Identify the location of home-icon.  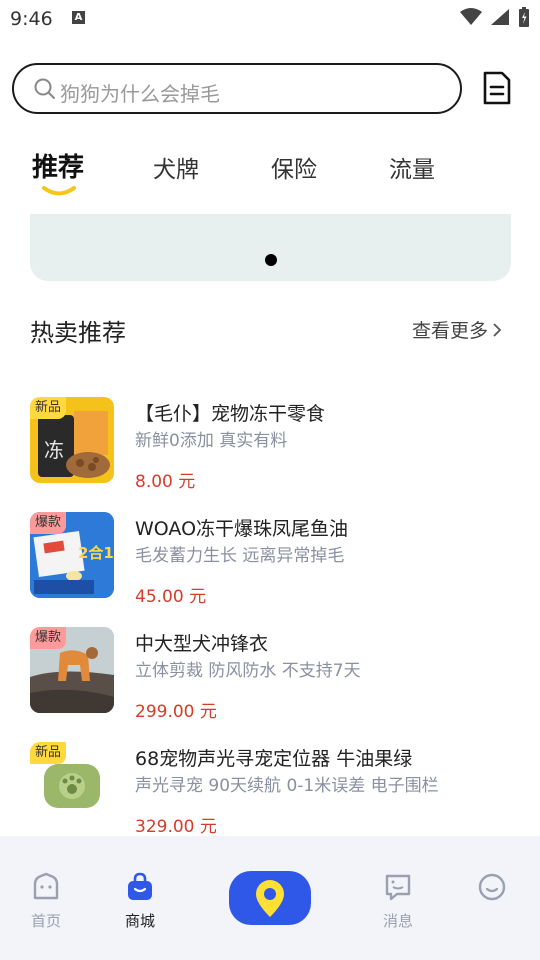
(46, 886).